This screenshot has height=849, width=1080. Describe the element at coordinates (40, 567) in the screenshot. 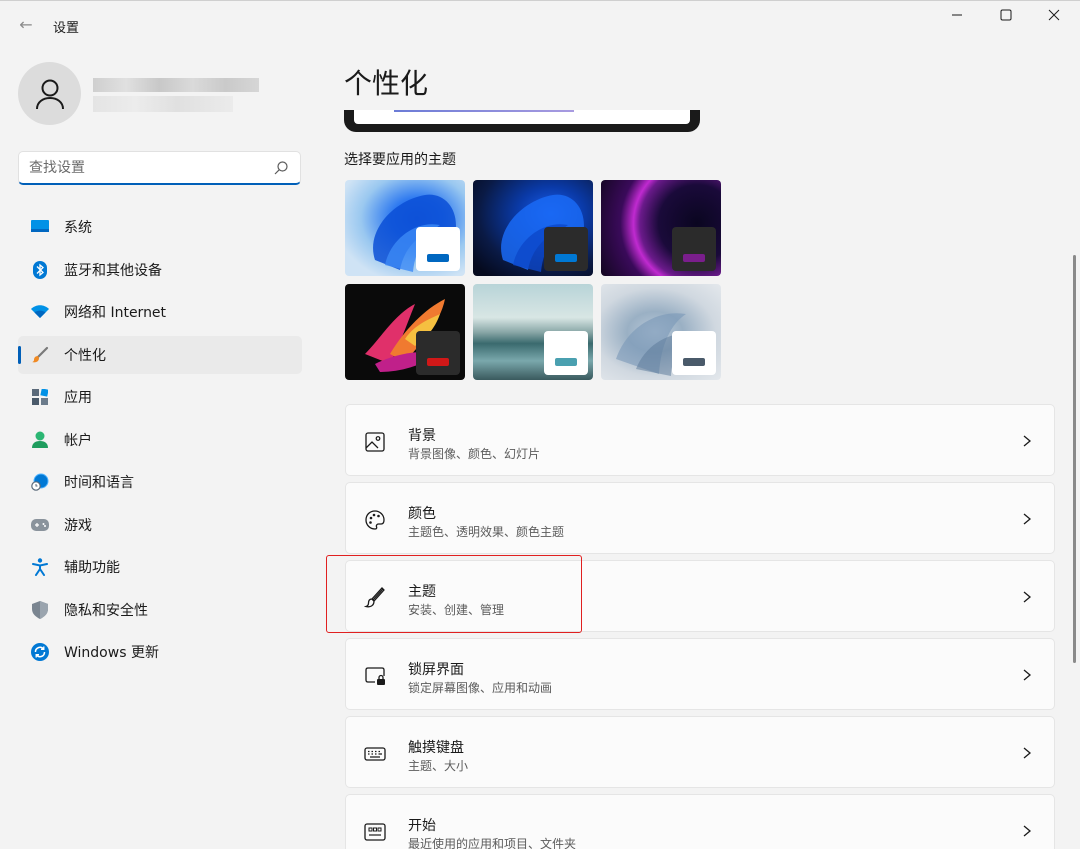

I see `accessibility-icon` at that location.